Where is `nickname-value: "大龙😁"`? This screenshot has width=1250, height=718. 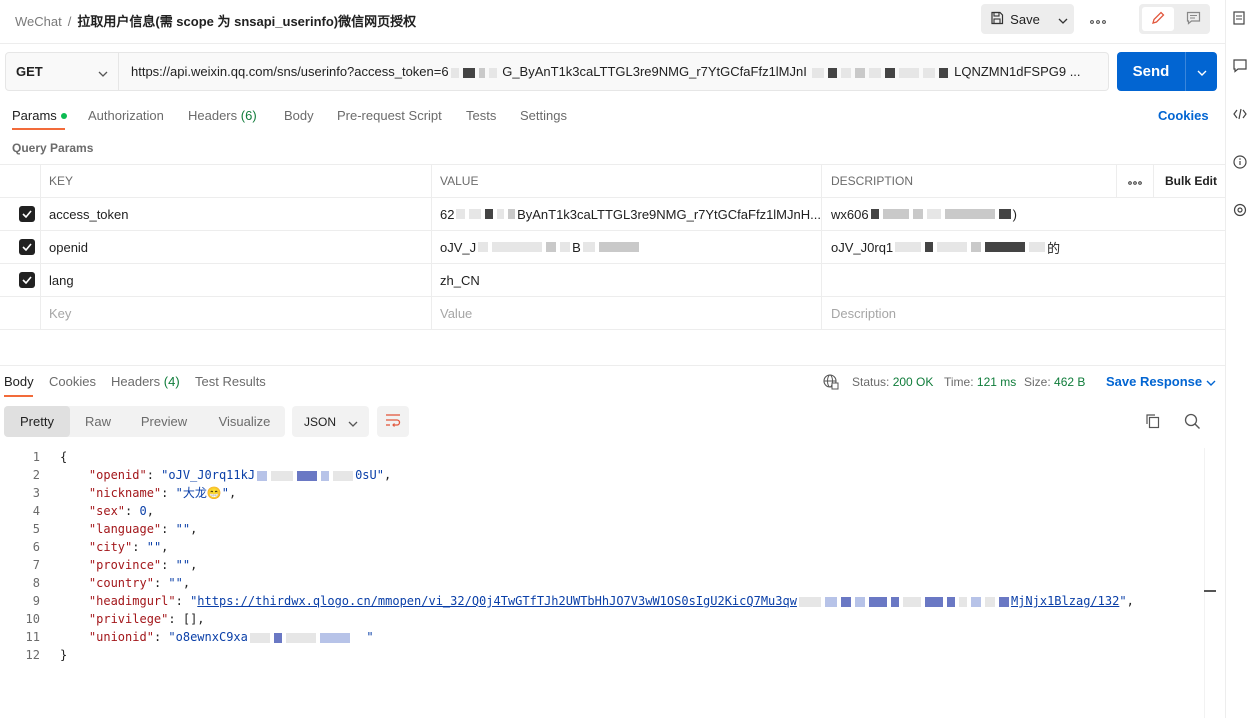 nickname-value: "大龙😁" is located at coordinates (202, 493).